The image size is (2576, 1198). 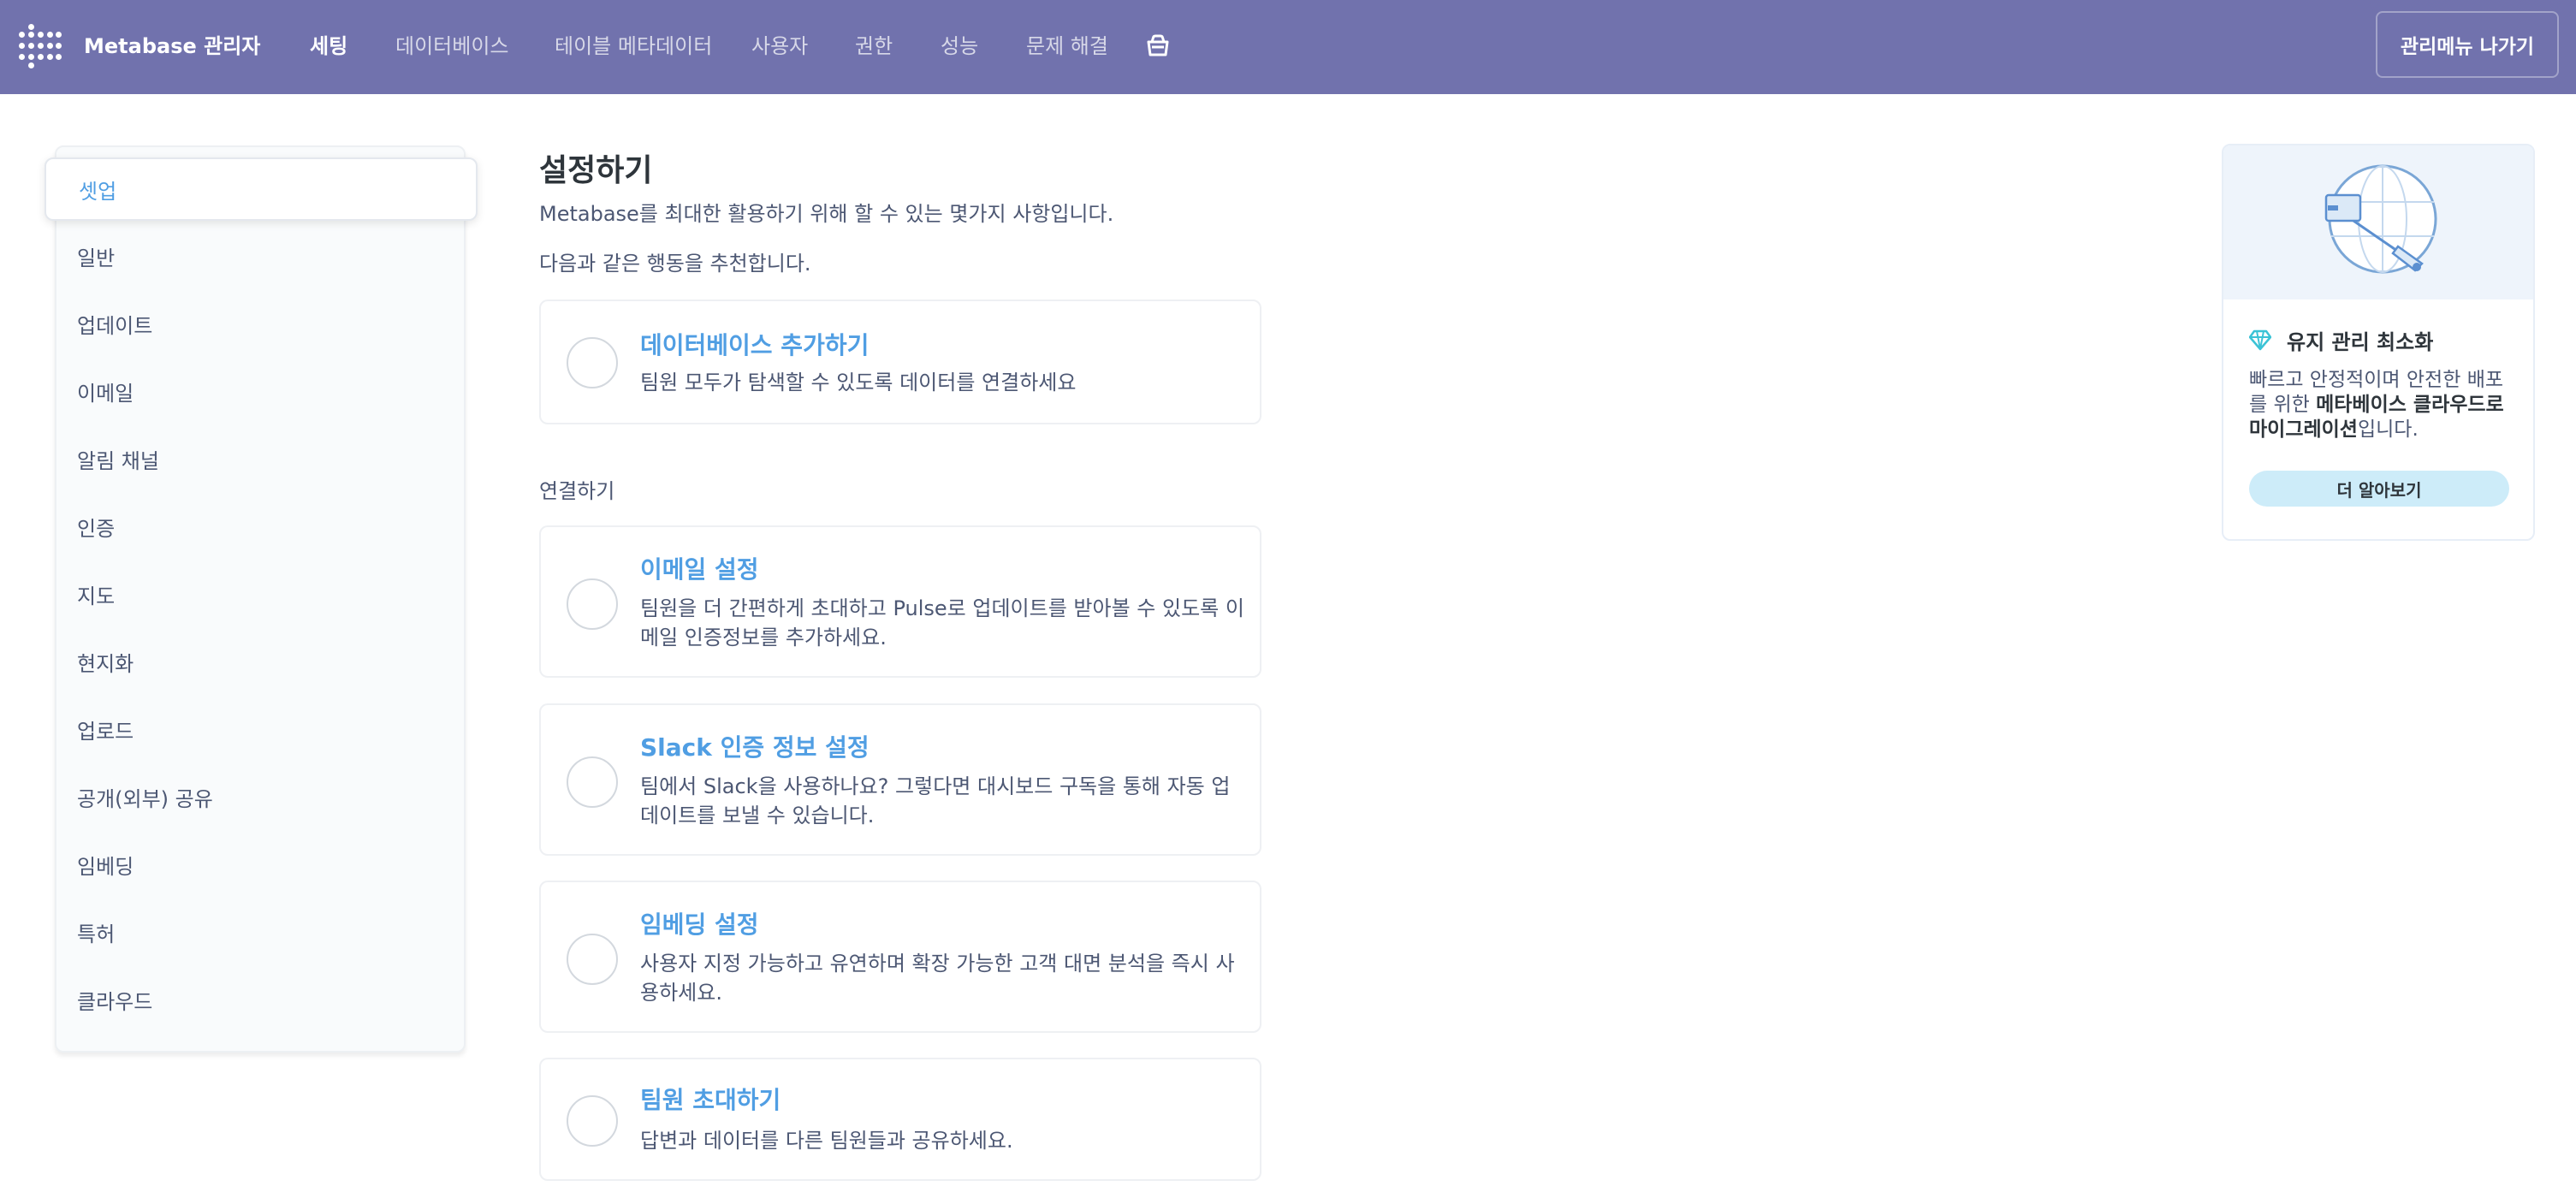 I want to click on nav-item-permissions: 권한, so click(x=874, y=44).